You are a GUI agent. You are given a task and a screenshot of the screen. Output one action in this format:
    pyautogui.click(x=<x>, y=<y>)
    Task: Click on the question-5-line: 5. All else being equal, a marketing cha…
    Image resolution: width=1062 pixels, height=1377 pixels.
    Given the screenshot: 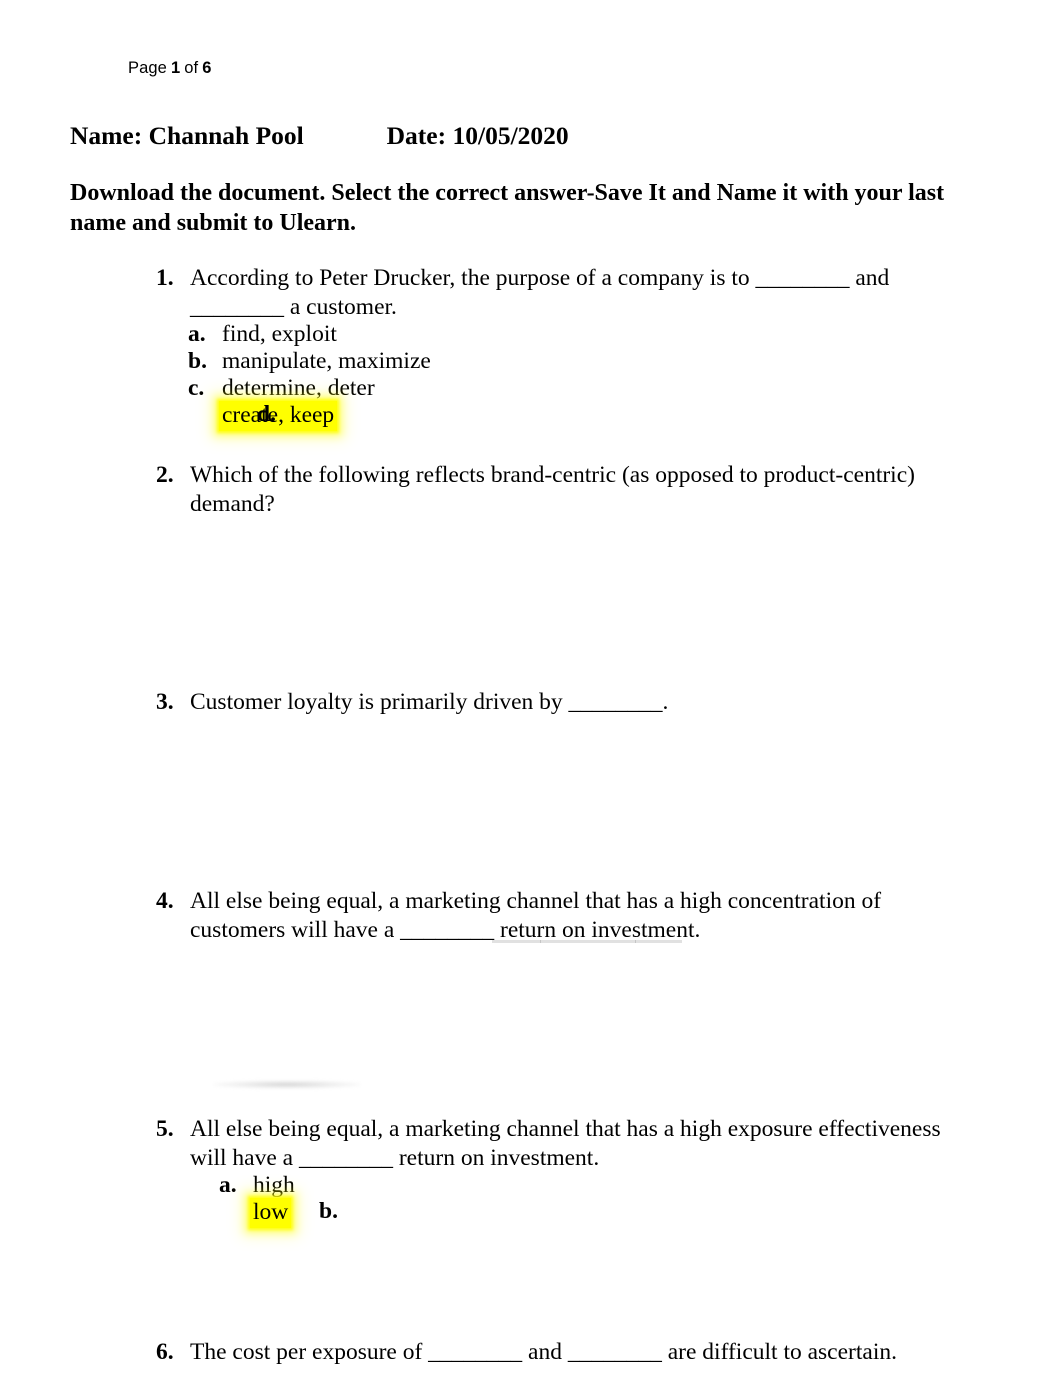 What is the action you would take?
    pyautogui.click(x=550, y=1143)
    